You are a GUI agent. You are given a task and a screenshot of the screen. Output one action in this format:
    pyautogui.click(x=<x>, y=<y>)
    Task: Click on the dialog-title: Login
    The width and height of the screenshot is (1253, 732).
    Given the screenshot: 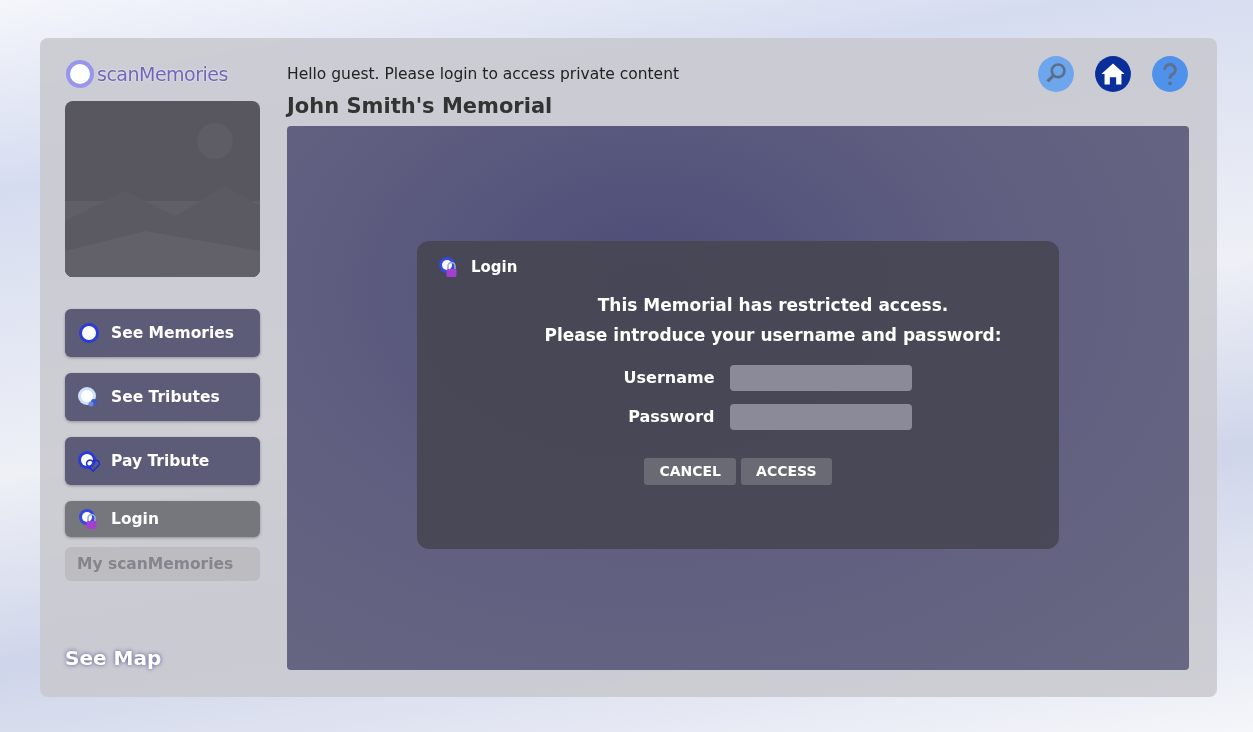 What is the action you would take?
    pyautogui.click(x=494, y=266)
    